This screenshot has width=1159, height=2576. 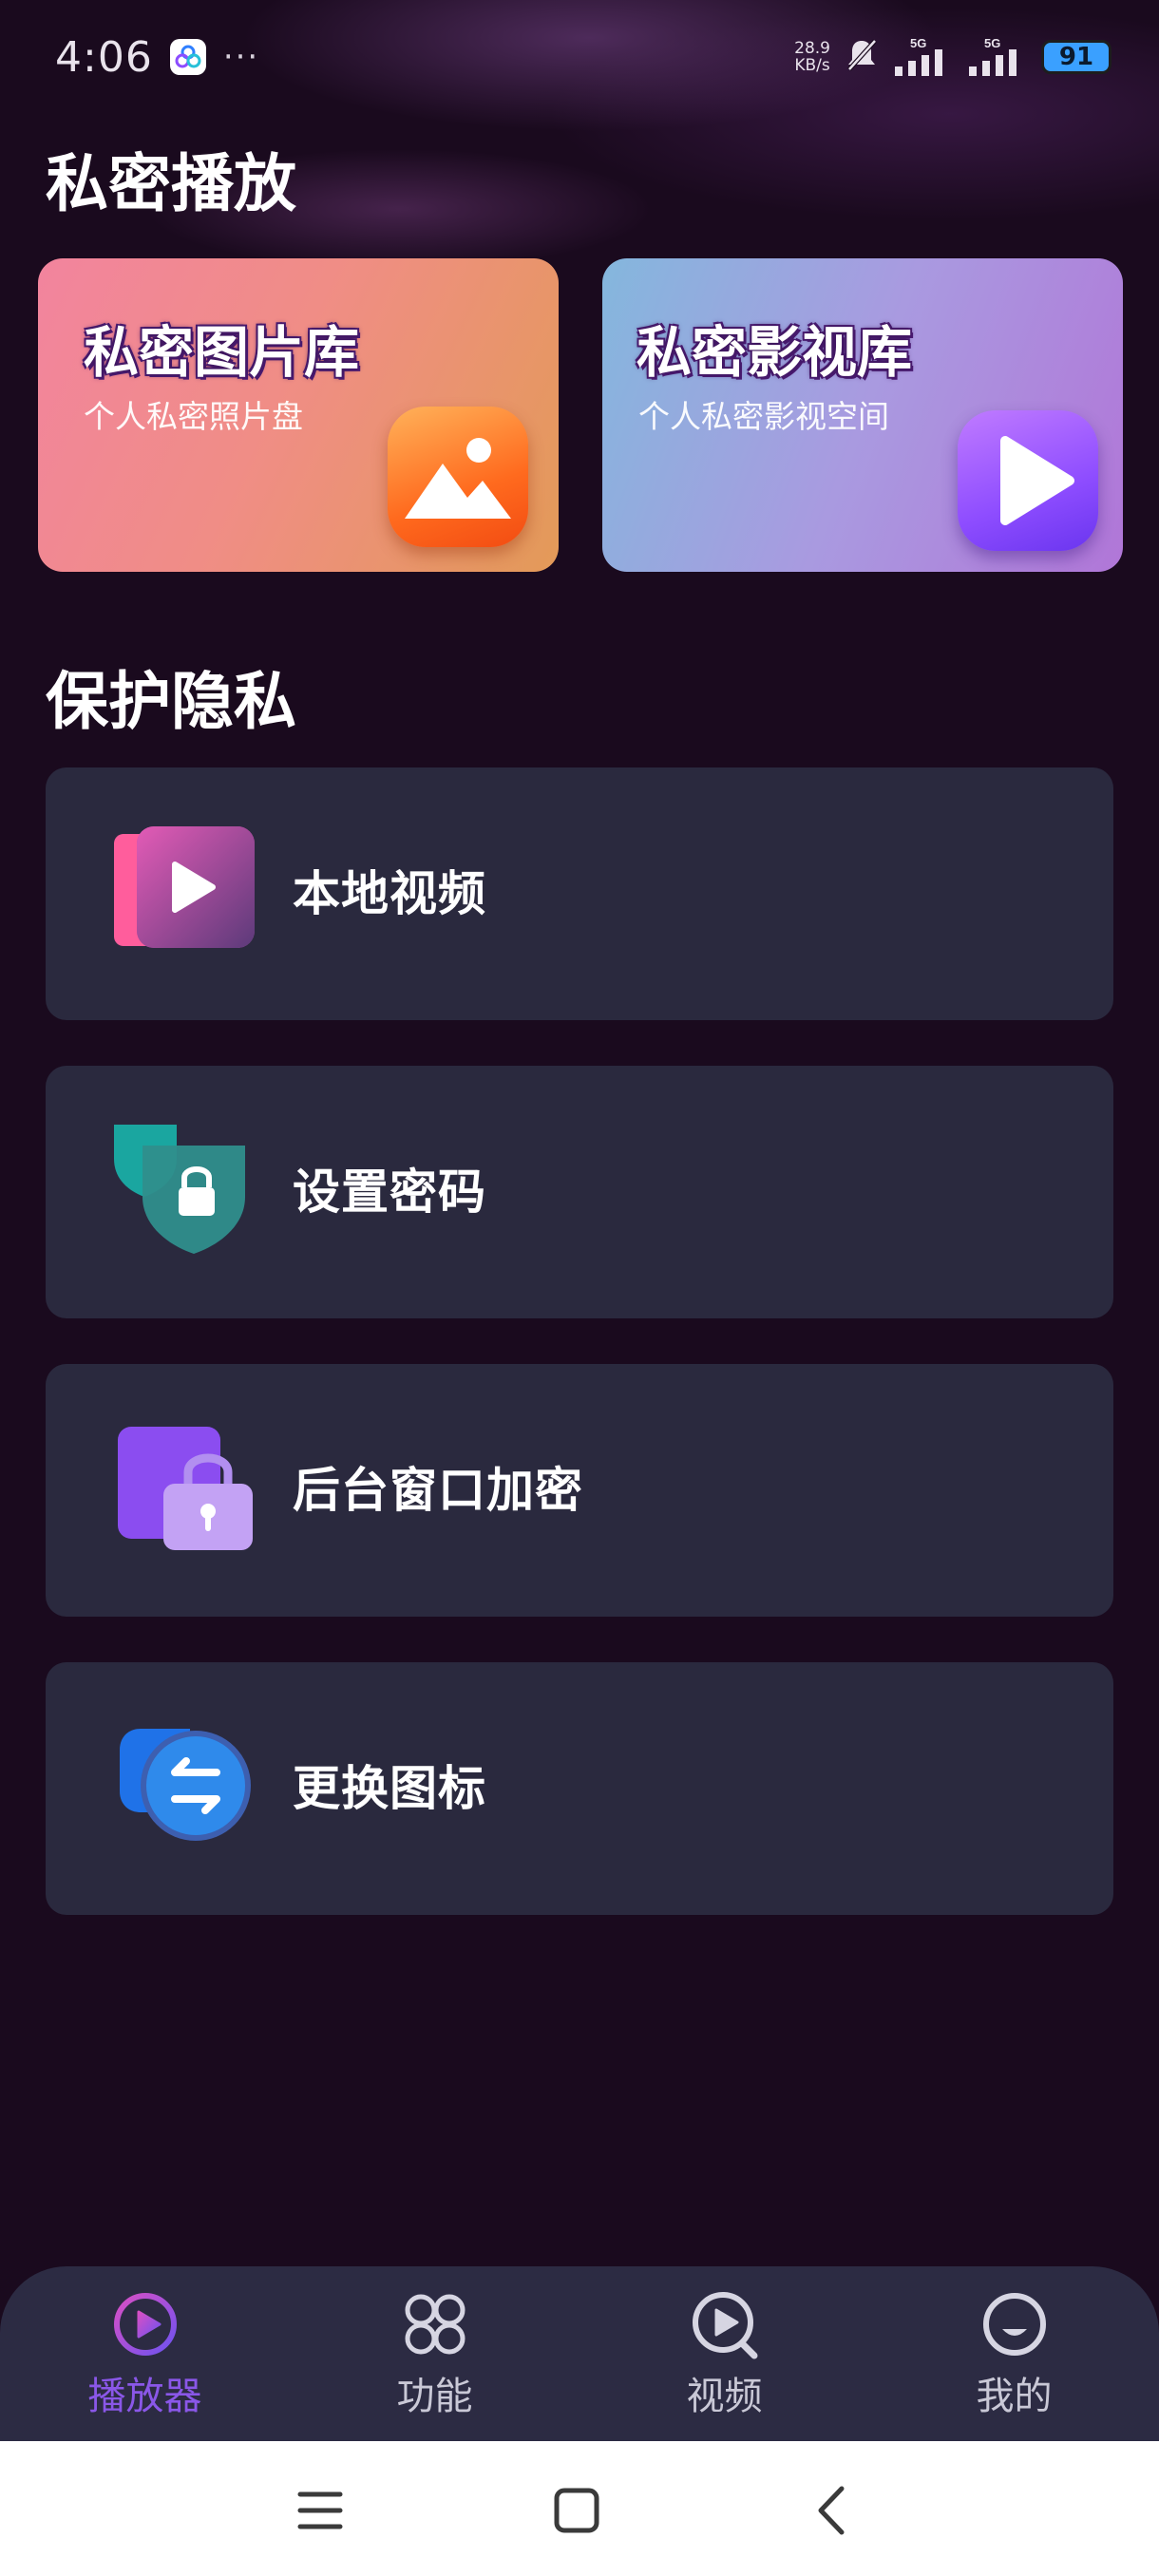 What do you see at coordinates (1014, 2324) in the screenshot?
I see `profile-icon` at bounding box center [1014, 2324].